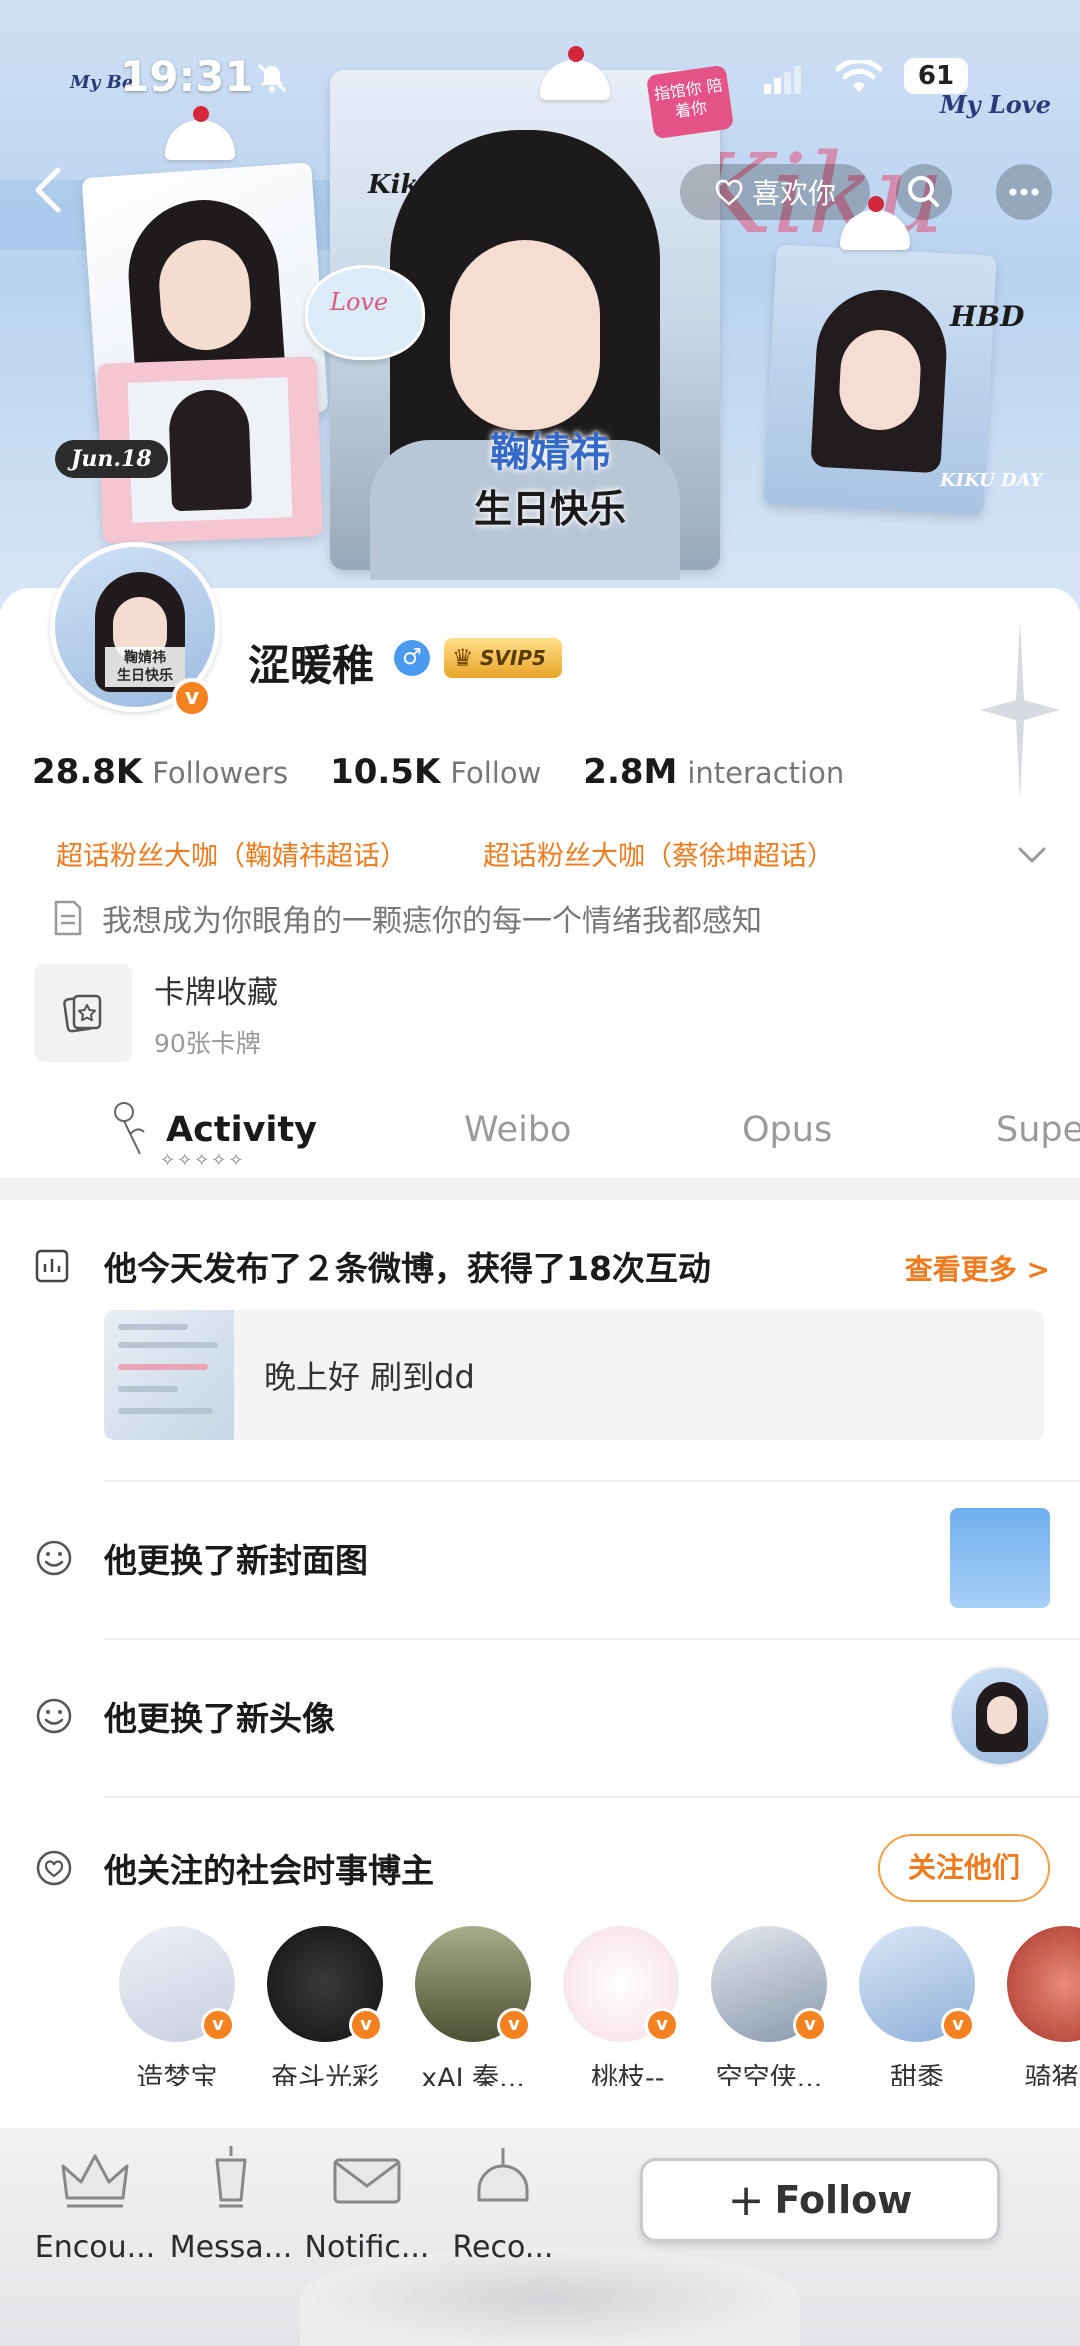  I want to click on followers-stat: 28.8K Followers, so click(160, 772).